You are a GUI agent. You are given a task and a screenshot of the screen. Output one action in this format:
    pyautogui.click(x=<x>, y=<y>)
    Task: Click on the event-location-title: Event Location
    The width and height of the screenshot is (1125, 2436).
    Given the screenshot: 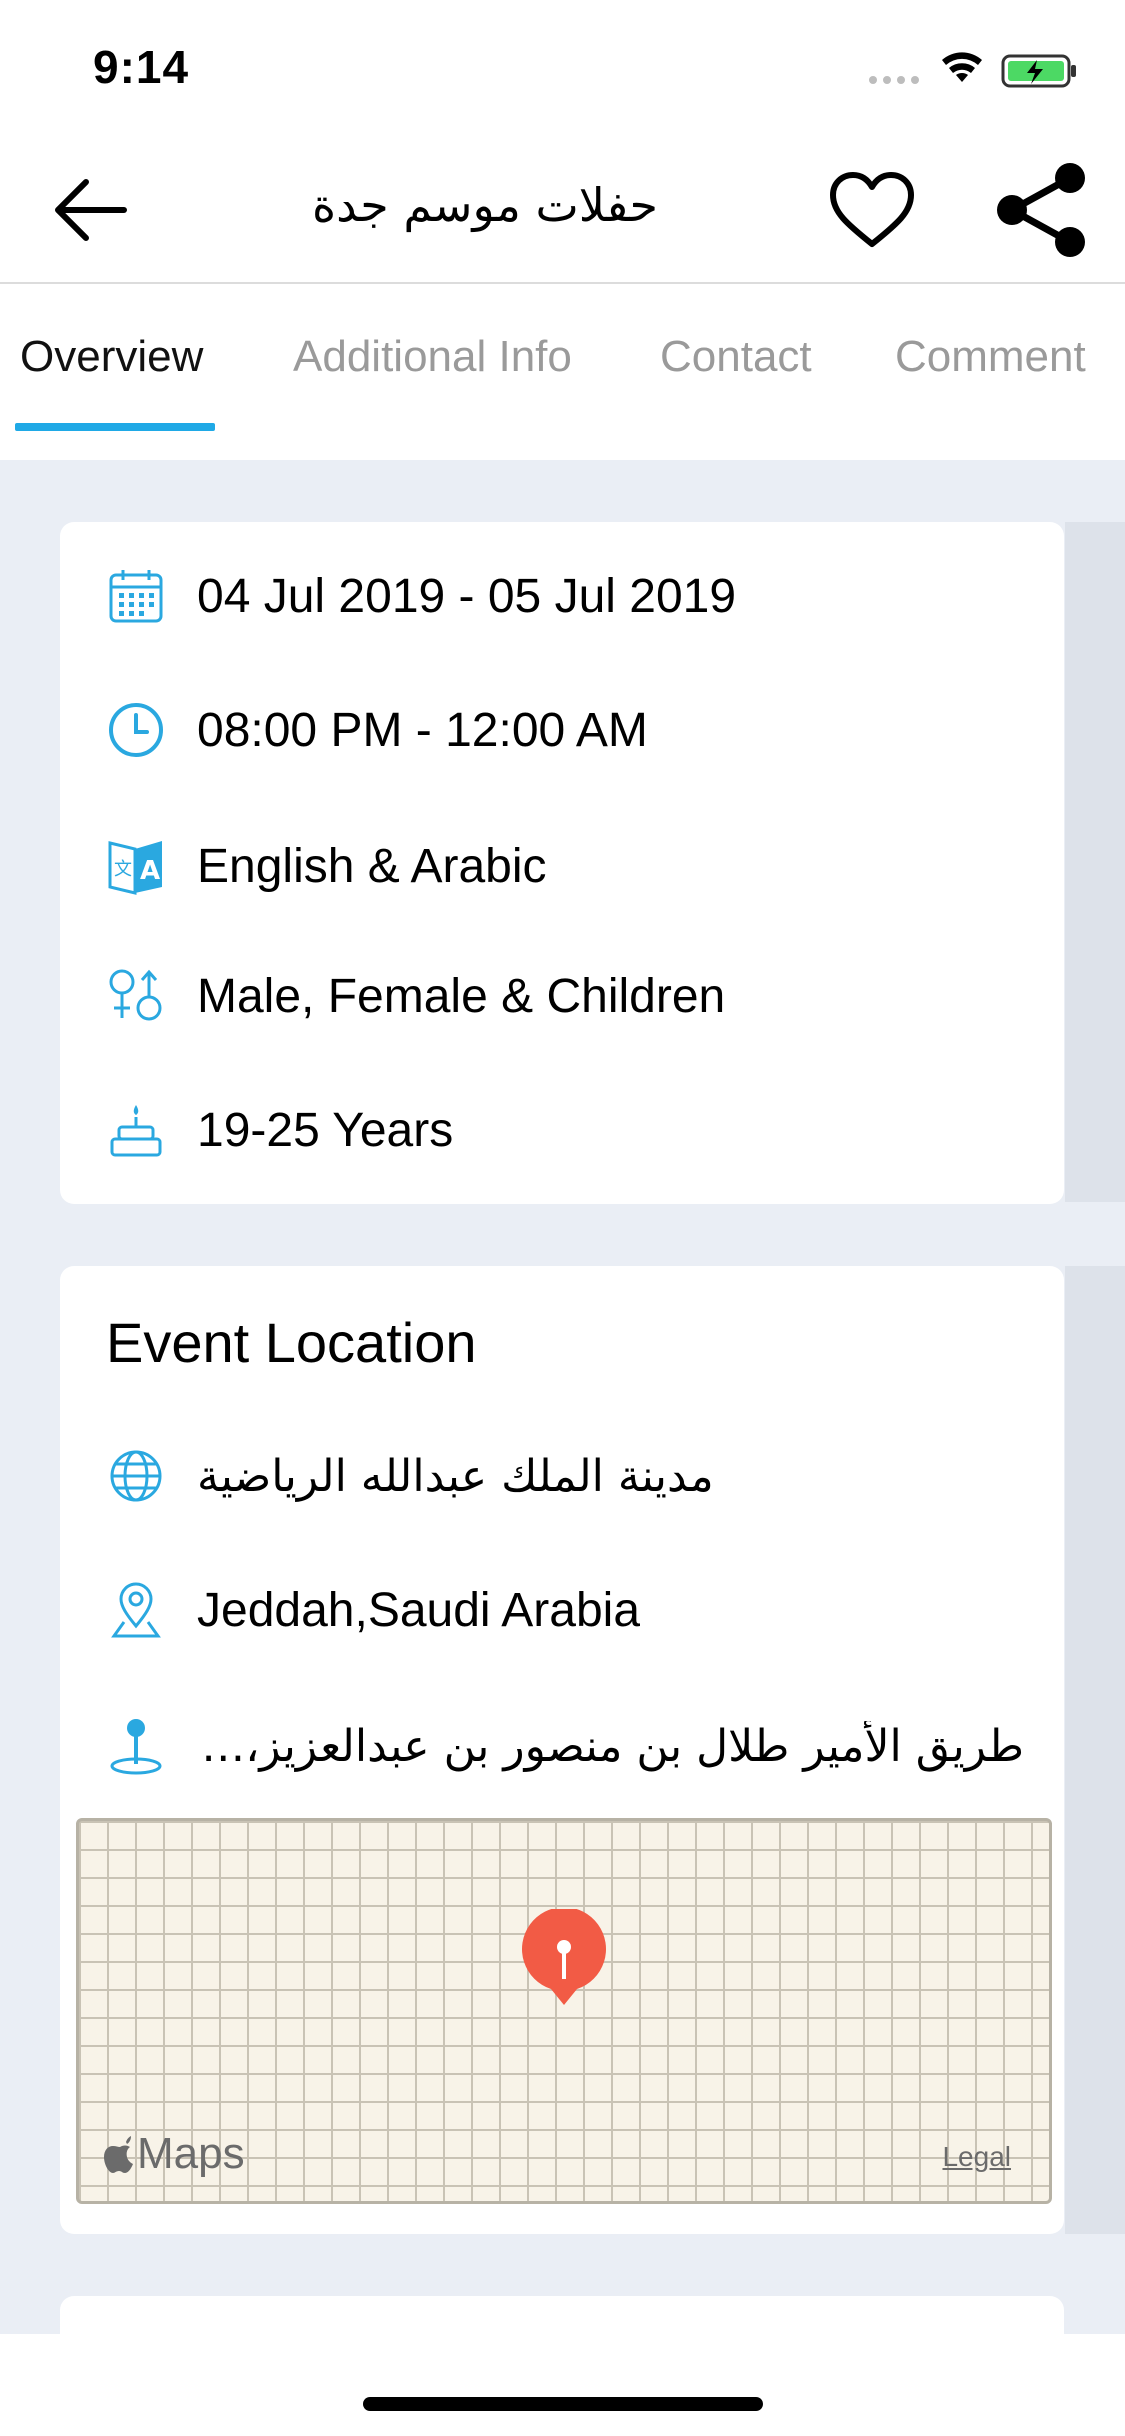 What is the action you would take?
    pyautogui.click(x=291, y=1342)
    